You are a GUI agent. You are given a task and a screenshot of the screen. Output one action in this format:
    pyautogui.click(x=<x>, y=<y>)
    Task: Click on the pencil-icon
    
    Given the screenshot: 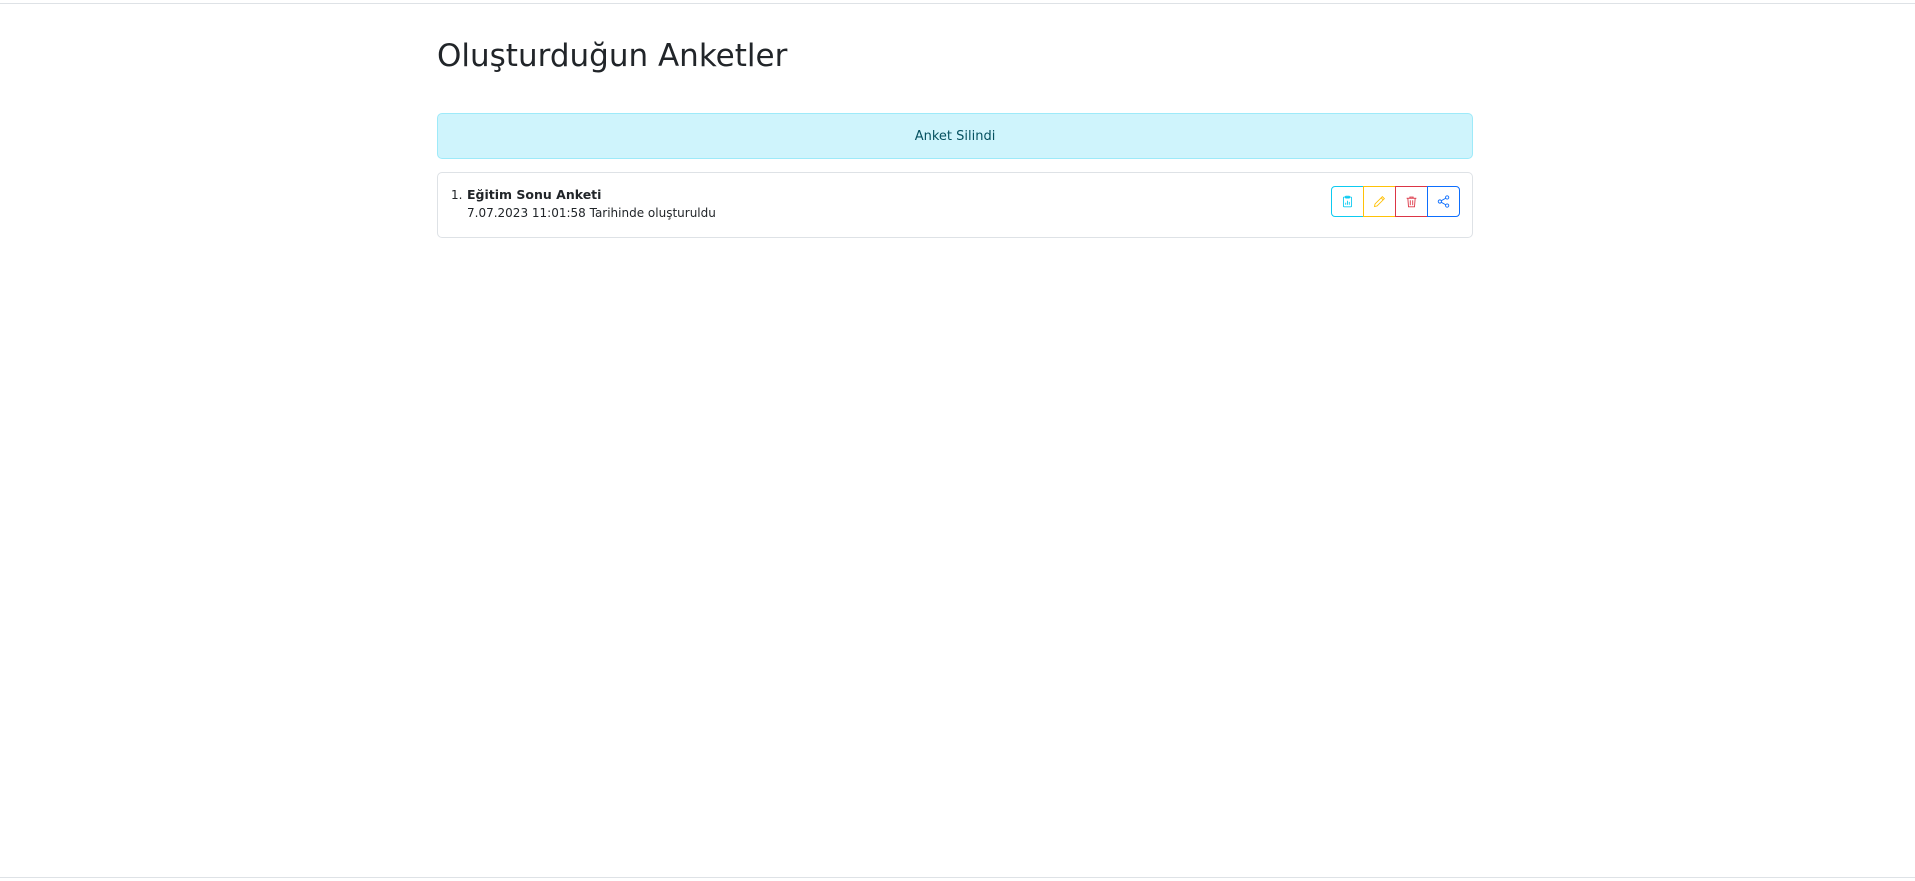 What is the action you would take?
    pyautogui.click(x=1379, y=201)
    